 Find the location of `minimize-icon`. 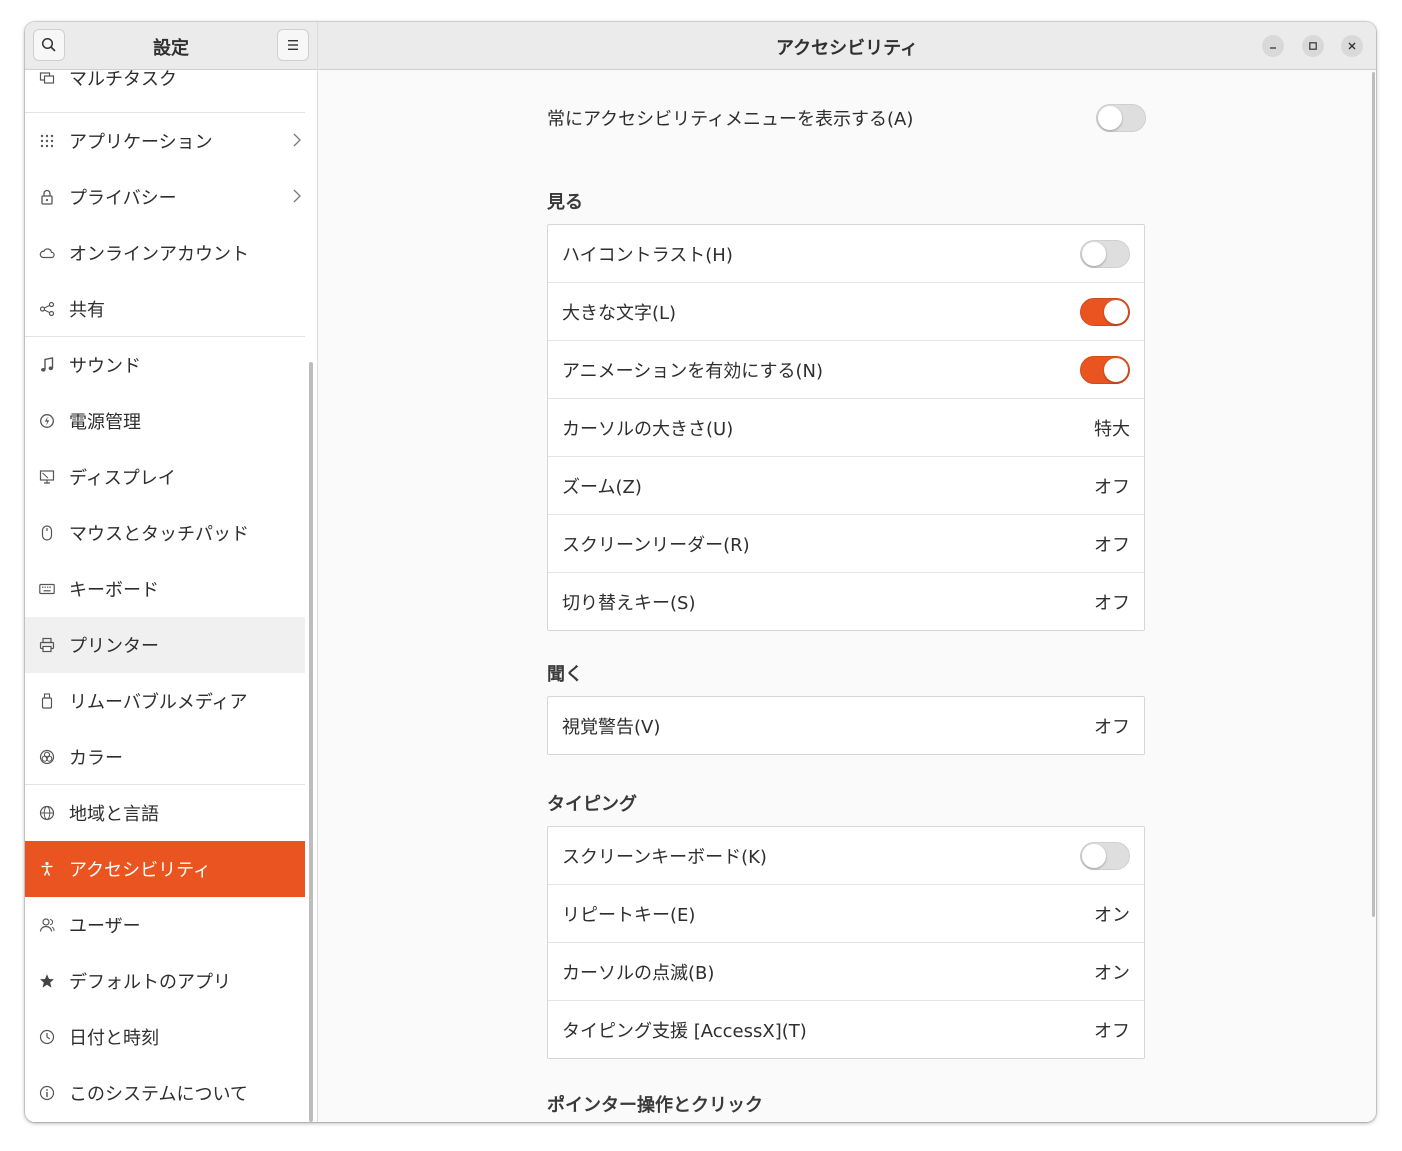

minimize-icon is located at coordinates (1273, 48).